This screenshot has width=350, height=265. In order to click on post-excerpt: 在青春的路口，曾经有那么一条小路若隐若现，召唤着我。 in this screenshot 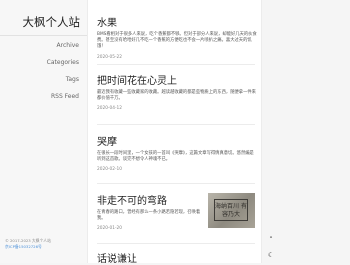, I will do `click(149, 216)`.